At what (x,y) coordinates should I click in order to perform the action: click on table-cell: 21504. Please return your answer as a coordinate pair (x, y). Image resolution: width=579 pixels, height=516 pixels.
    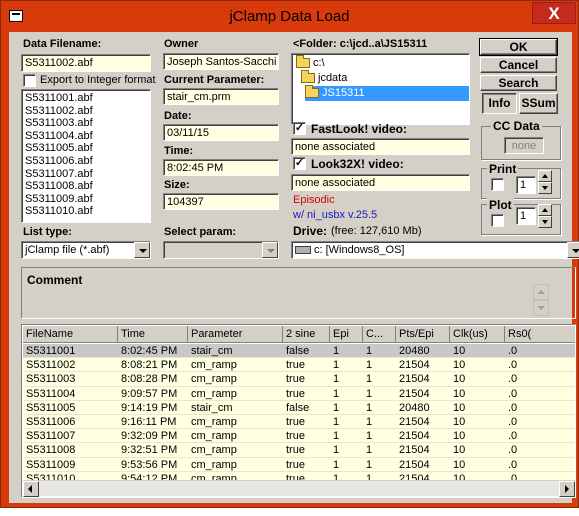
    Looking at the image, I should click on (414, 450).